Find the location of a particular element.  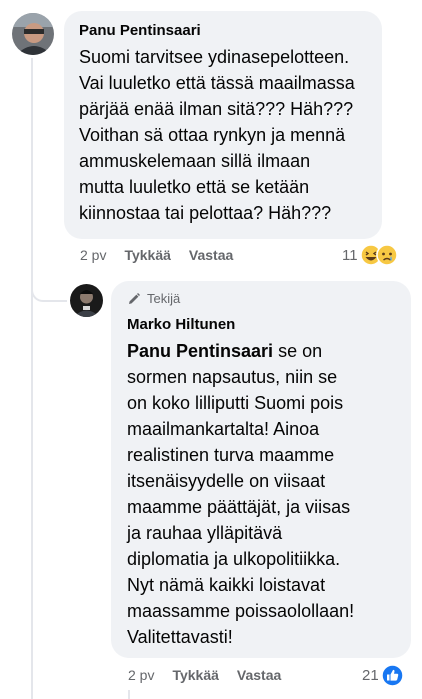

pencil-icon is located at coordinates (134, 298).